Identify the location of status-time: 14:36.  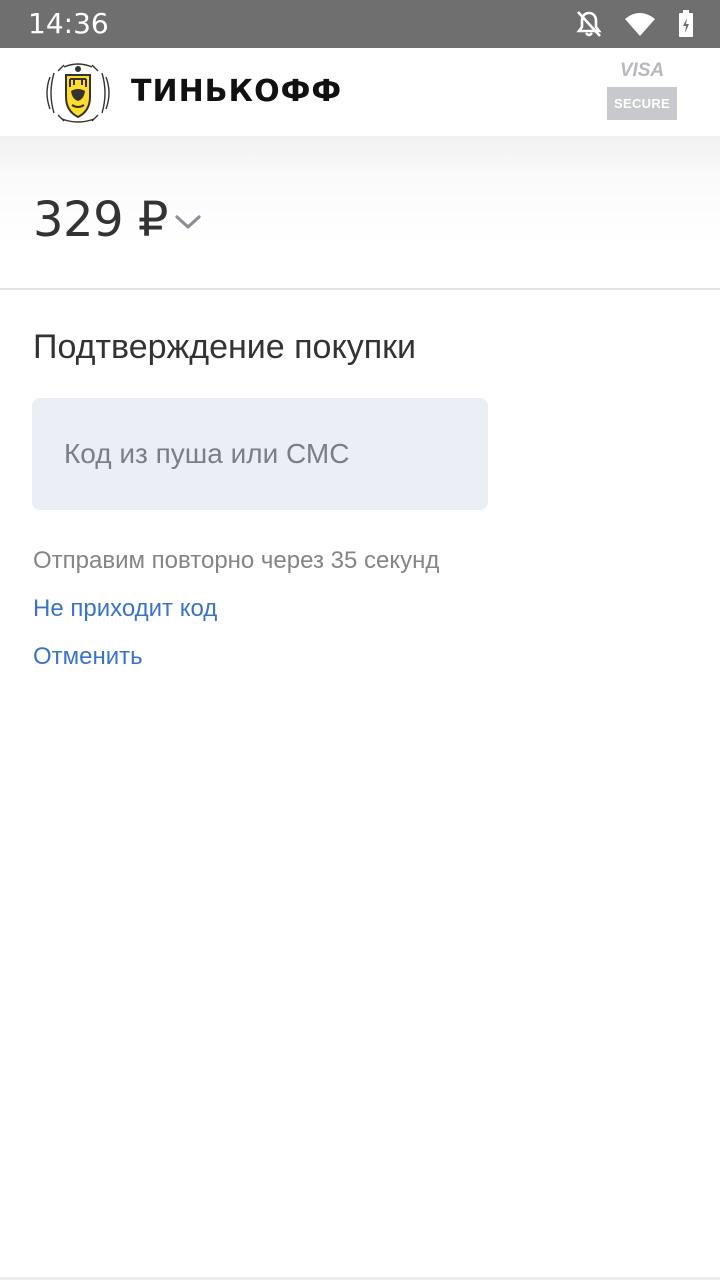
(68, 23).